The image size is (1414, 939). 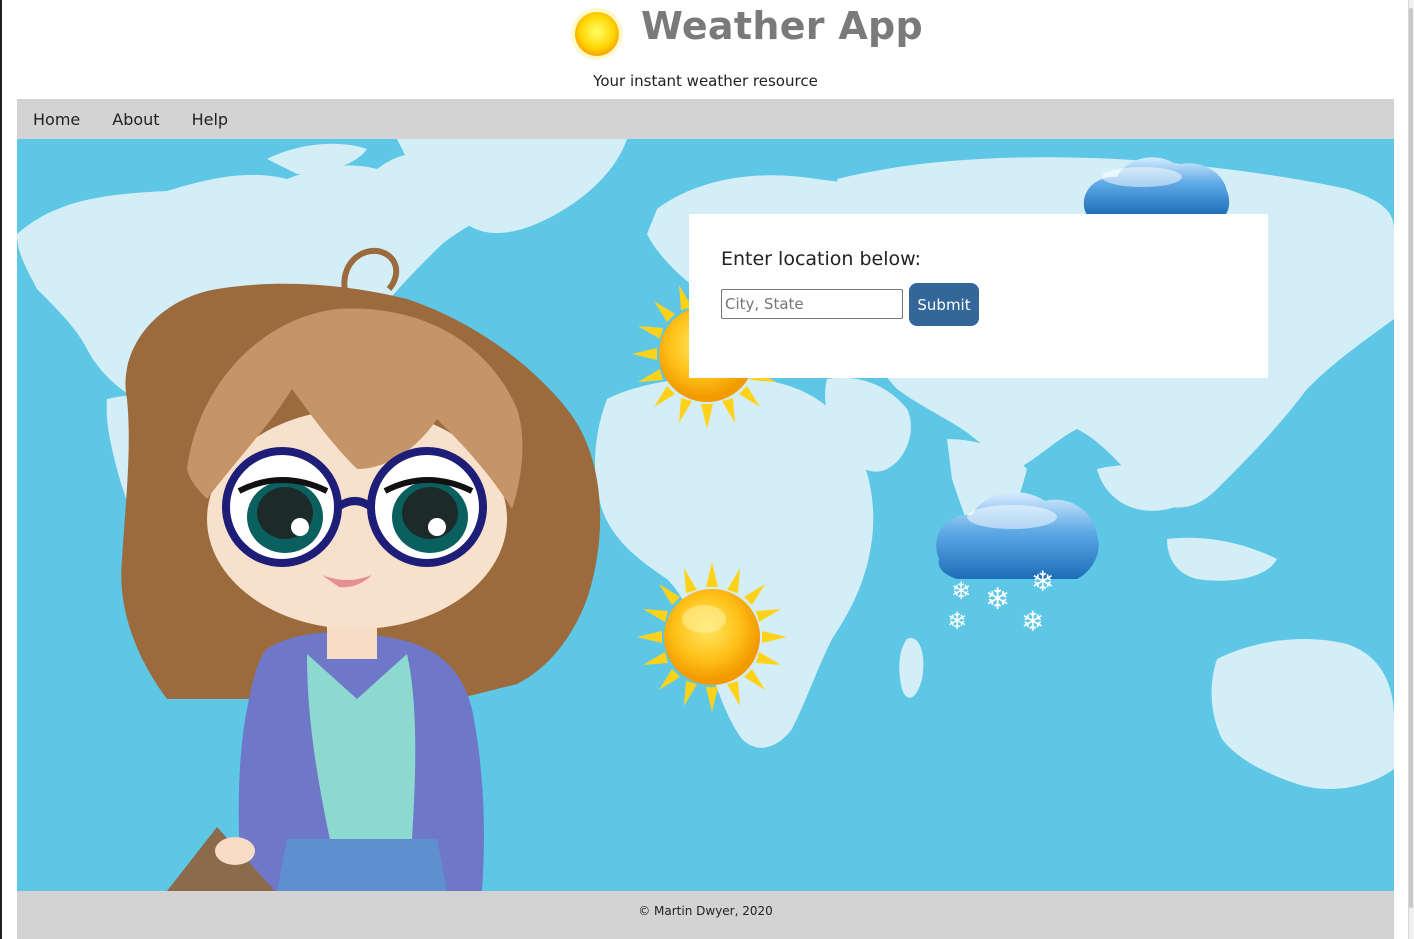 What do you see at coordinates (821, 259) in the screenshot?
I see `location-form-heading: Enter location below:` at bounding box center [821, 259].